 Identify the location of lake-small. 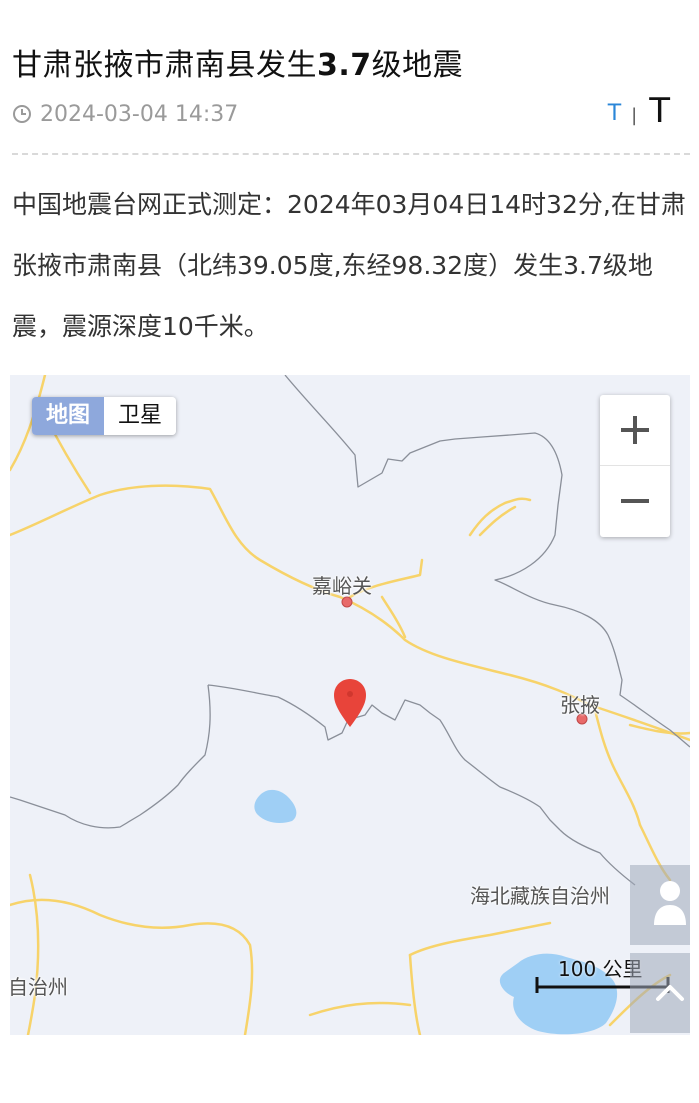
(275, 806).